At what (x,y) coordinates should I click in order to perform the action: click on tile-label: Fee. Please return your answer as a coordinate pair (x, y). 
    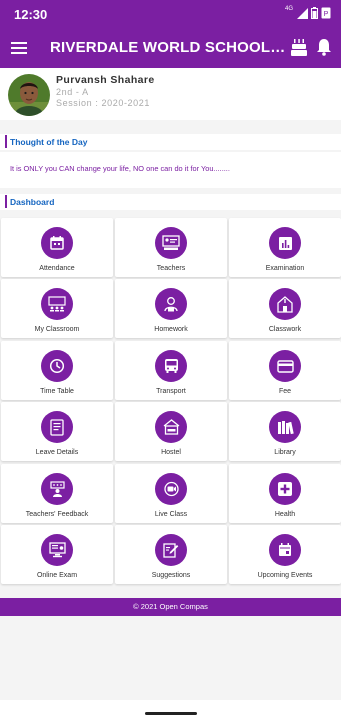
    Looking at the image, I should click on (285, 391).